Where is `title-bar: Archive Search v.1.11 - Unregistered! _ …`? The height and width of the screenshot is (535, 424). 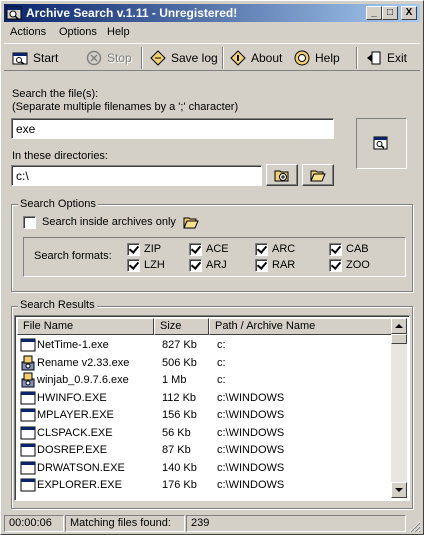
title-bar: Archive Search v.1.11 - Unregistered! _ … is located at coordinates (212, 13).